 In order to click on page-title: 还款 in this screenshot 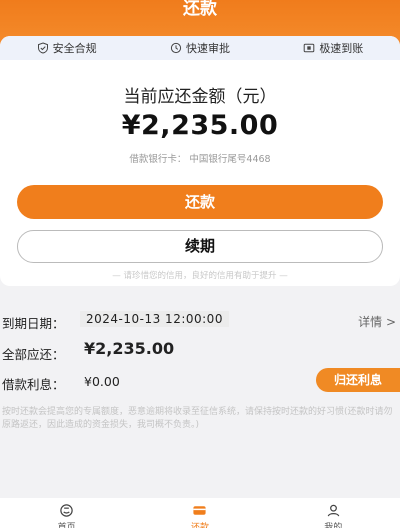, I will do `click(200, 9)`.